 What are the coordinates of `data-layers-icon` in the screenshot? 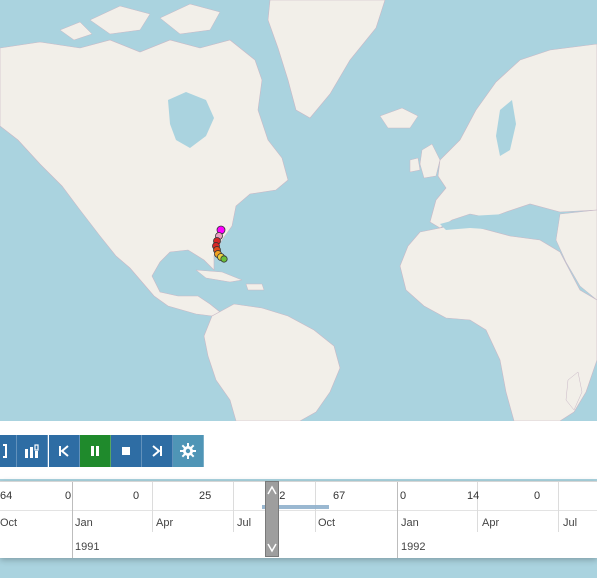 It's located at (32, 451).